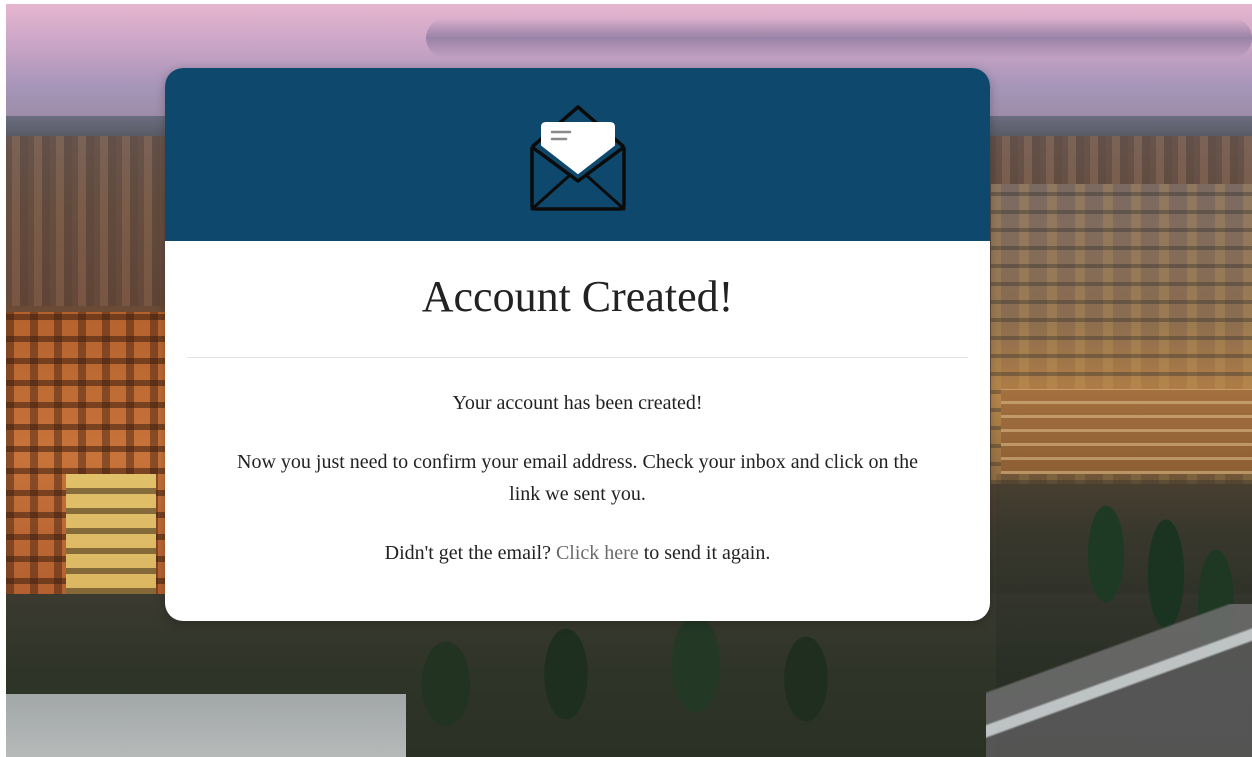 This screenshot has width=1252, height=757. Describe the element at coordinates (467, 553) in the screenshot. I see `resend-prefix-text: Didn't get the email?` at that location.